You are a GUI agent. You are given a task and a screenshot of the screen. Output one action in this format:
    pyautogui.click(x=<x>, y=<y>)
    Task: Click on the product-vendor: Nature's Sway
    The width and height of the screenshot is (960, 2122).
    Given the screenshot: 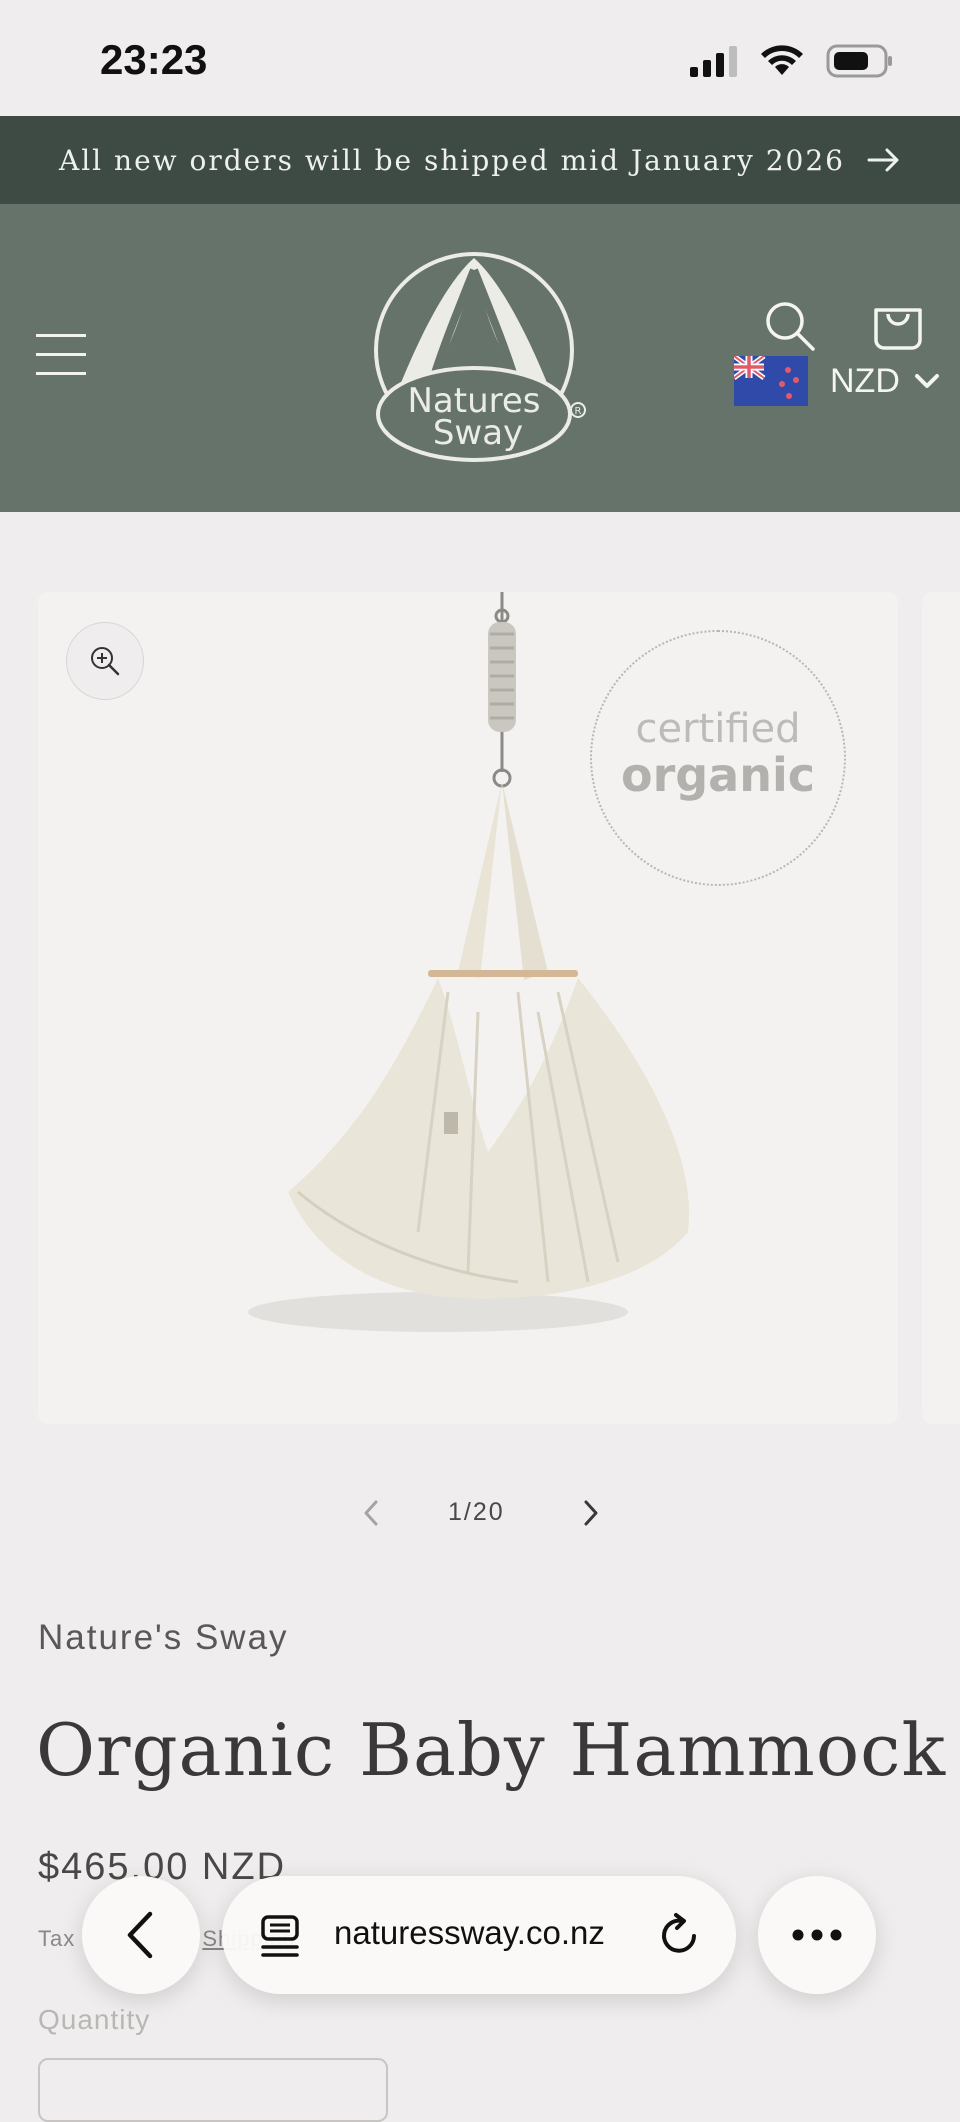 What is the action you would take?
    pyautogui.click(x=163, y=1637)
    